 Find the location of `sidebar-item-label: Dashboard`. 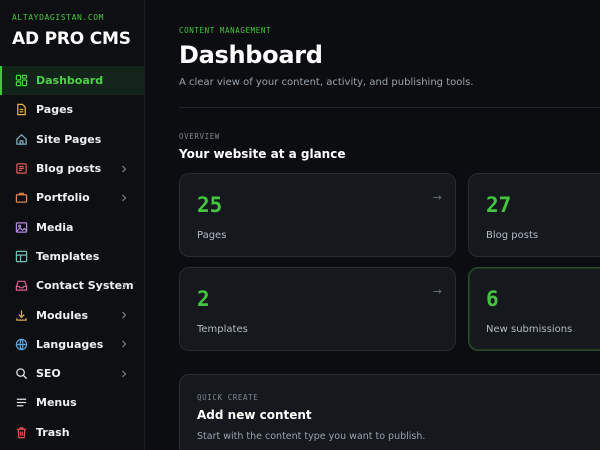

sidebar-item-label: Dashboard is located at coordinates (70, 81).